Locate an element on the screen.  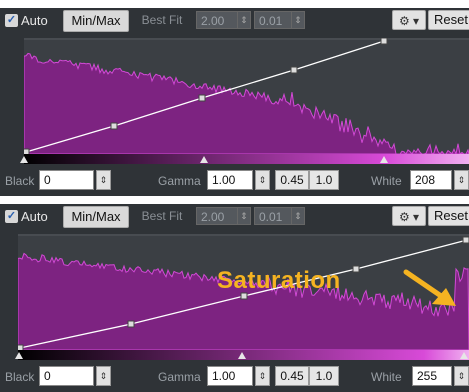
saturation-arrow-icon is located at coordinates (429, 287).